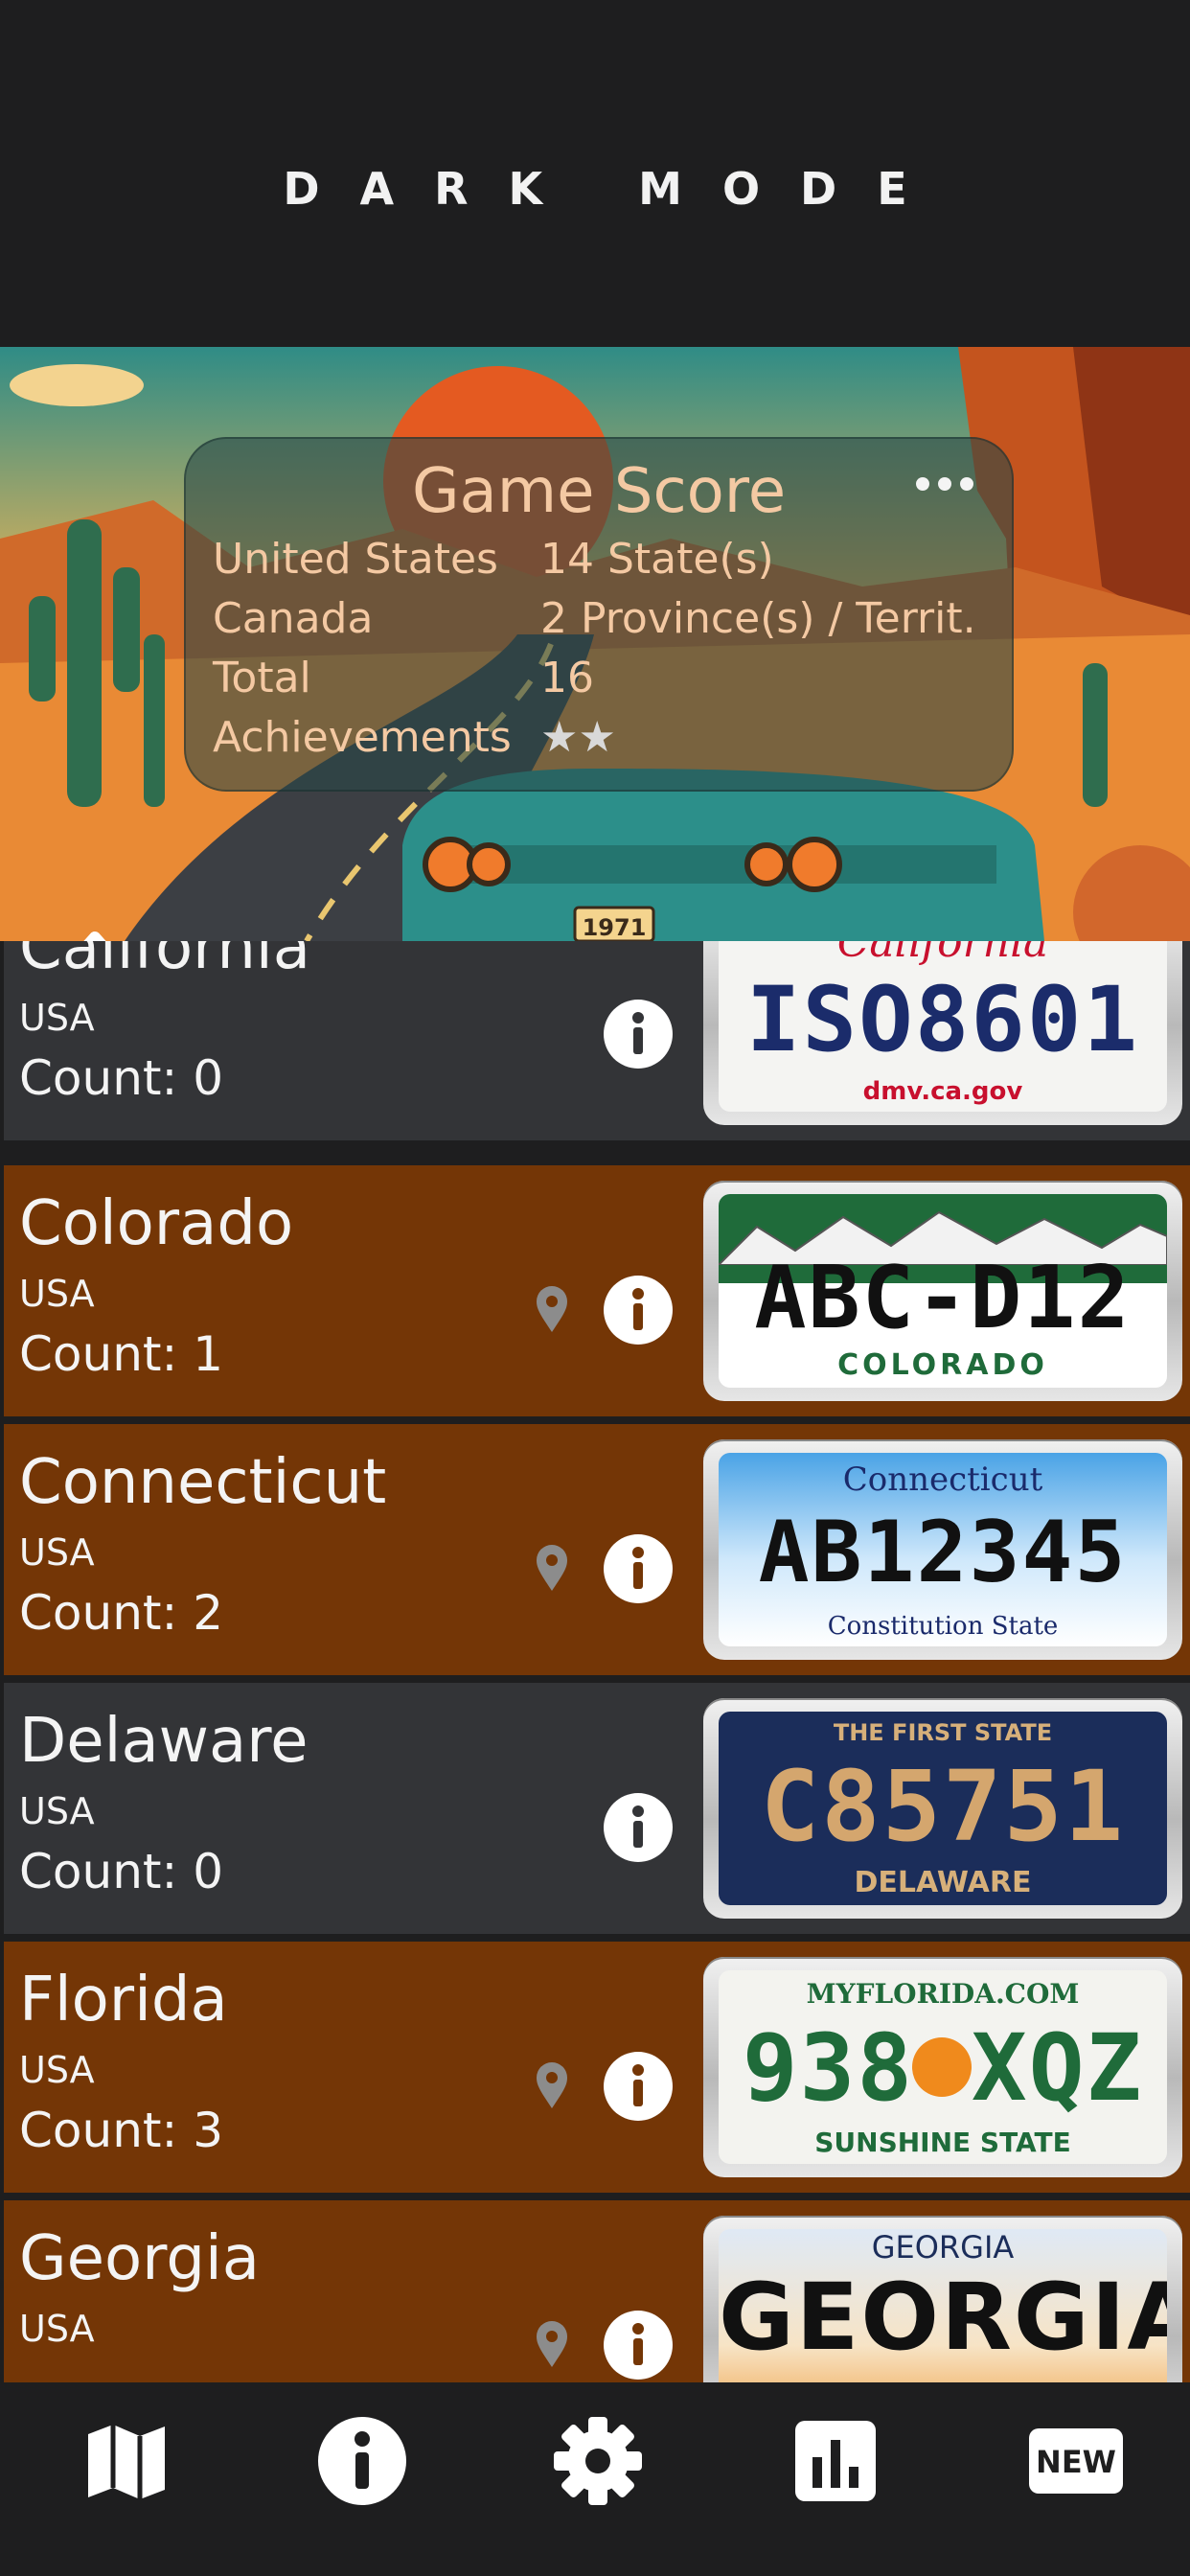  I want to click on score-row-achievements: Achievements ★★, so click(606, 741).